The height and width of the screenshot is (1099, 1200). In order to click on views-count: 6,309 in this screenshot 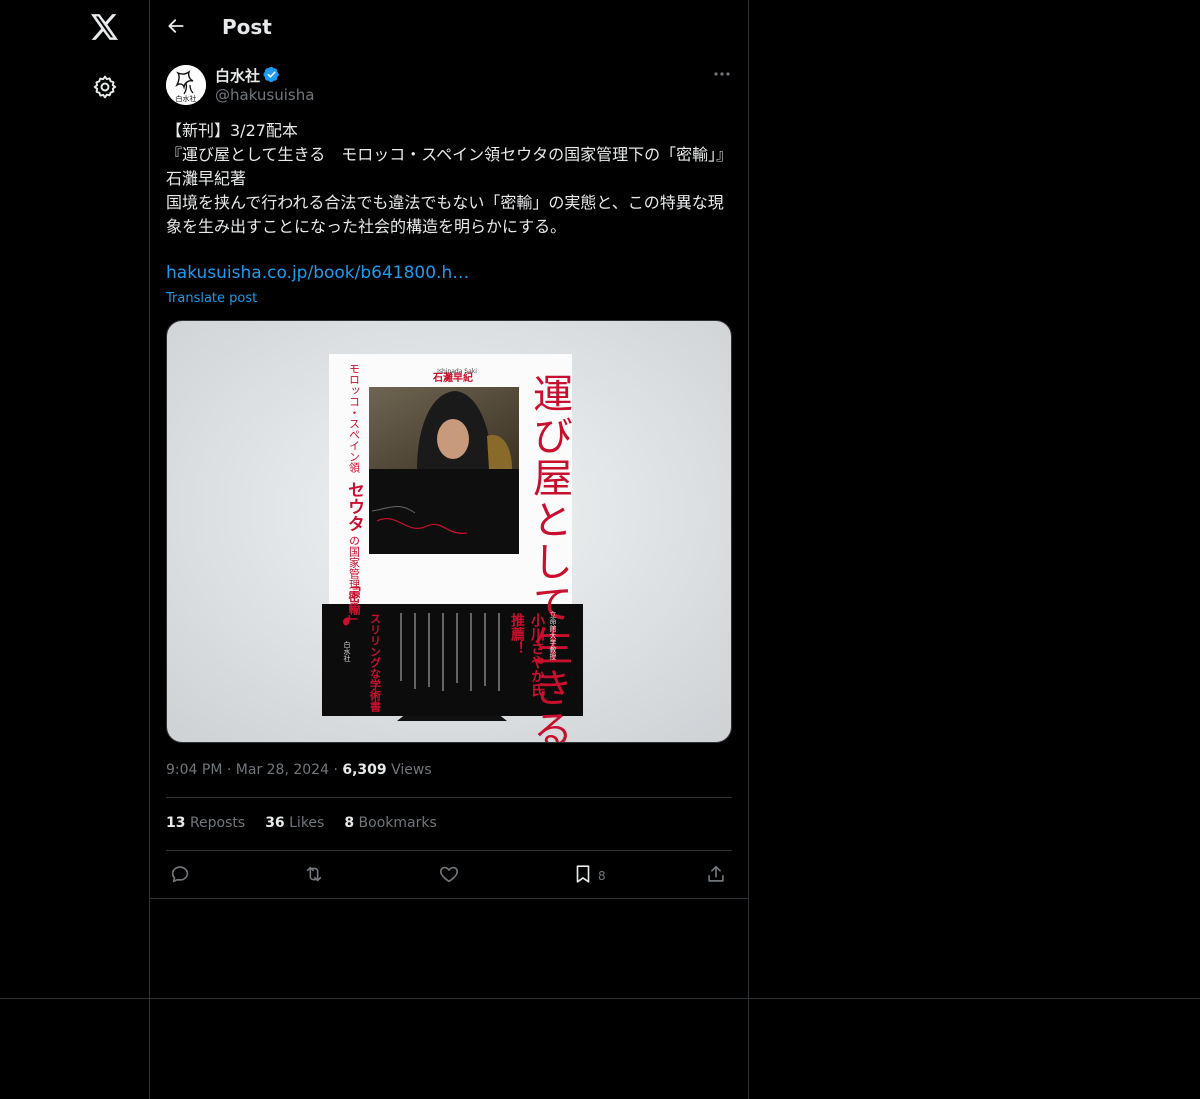, I will do `click(364, 770)`.